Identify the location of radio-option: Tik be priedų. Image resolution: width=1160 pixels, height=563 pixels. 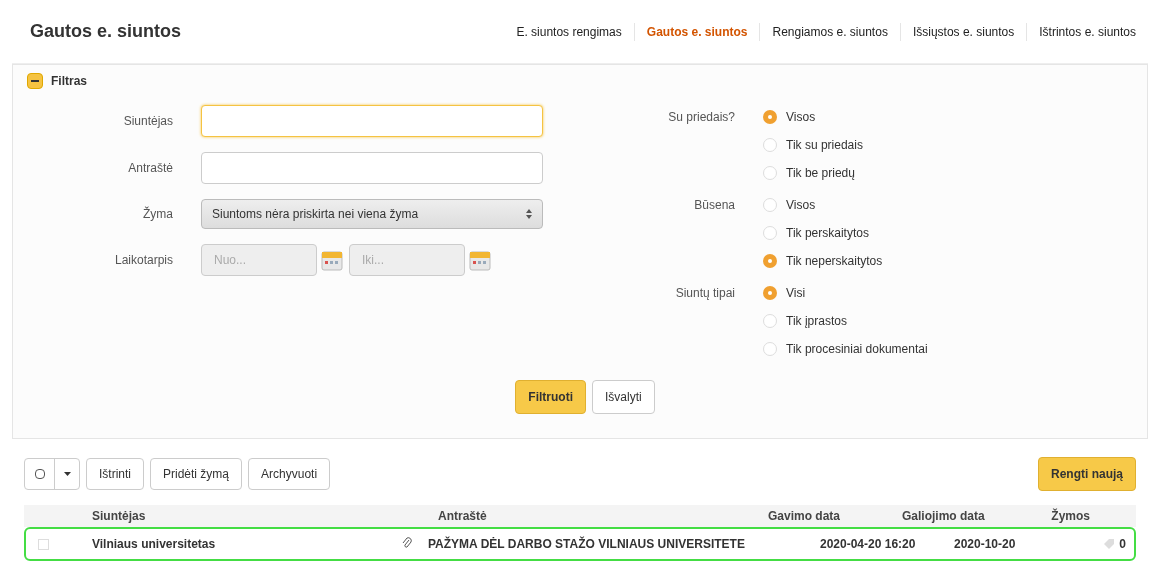
(813, 173).